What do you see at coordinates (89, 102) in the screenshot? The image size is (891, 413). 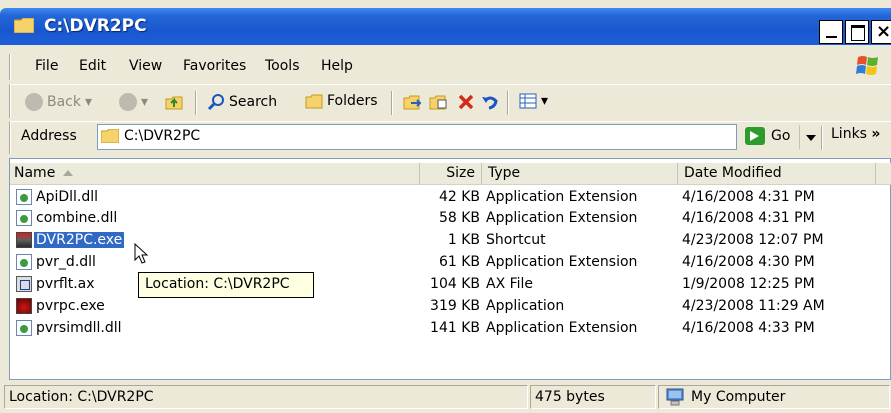 I see `back-dropdown-icon: ▾` at bounding box center [89, 102].